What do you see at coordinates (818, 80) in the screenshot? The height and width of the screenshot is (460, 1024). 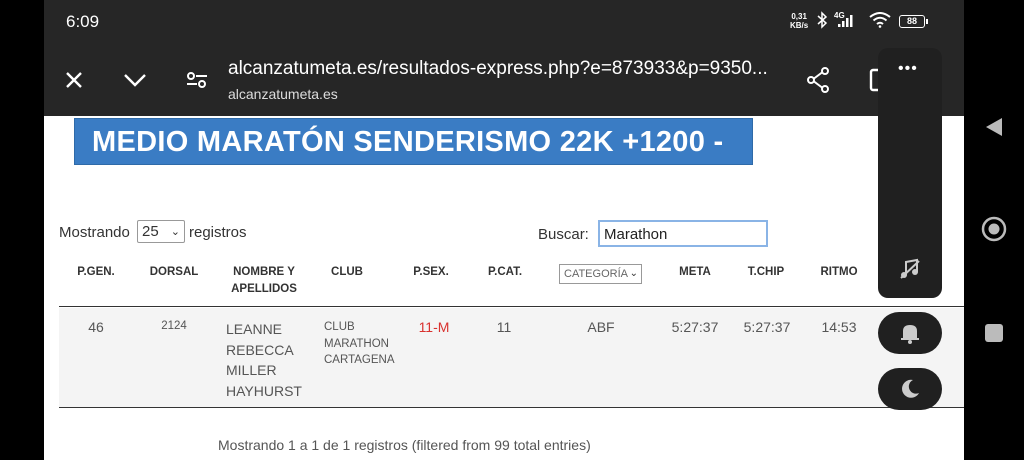 I see `share-icon` at bounding box center [818, 80].